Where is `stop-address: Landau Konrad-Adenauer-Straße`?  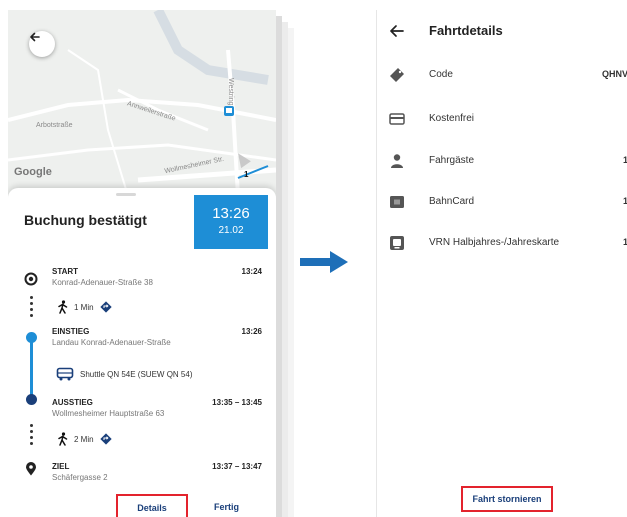 stop-address: Landau Konrad-Adenauer-Straße is located at coordinates (111, 342).